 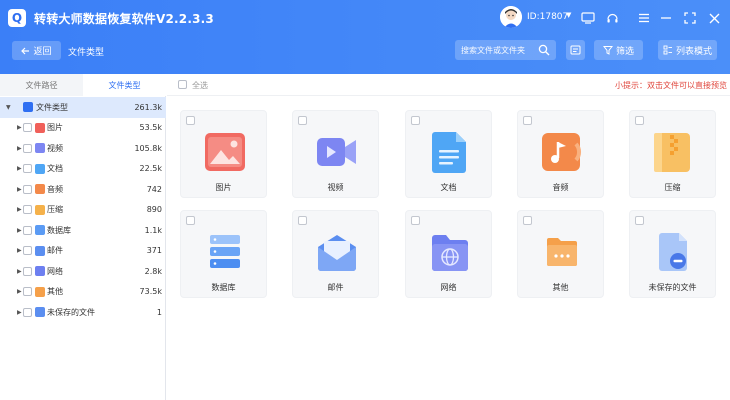 What do you see at coordinates (42, 52) in the screenshot?
I see `back-button-label: 返回` at bounding box center [42, 52].